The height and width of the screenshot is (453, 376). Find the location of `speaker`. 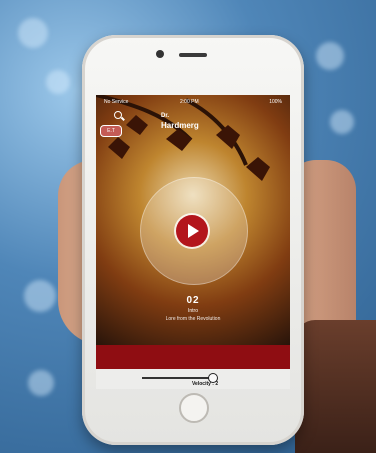

speaker is located at coordinates (193, 55).